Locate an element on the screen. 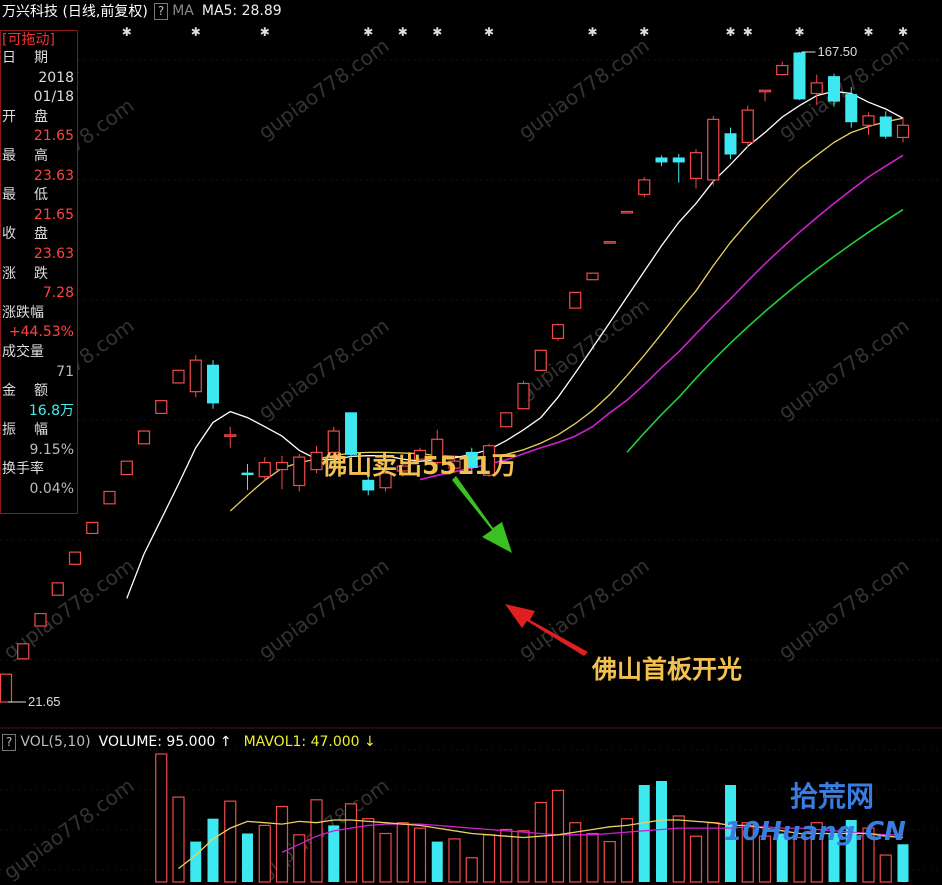 The height and width of the screenshot is (885, 942). mavol-value: MAVOL1: 47.000 ↓ is located at coordinates (309, 742).